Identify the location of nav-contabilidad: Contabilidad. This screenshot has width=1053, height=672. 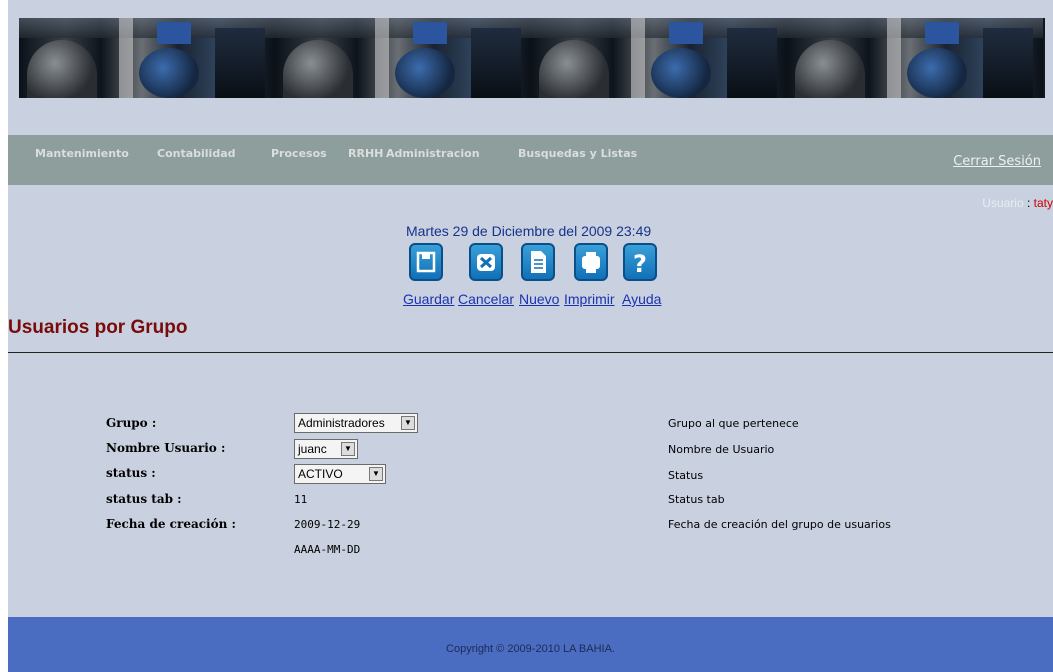
(196, 153).